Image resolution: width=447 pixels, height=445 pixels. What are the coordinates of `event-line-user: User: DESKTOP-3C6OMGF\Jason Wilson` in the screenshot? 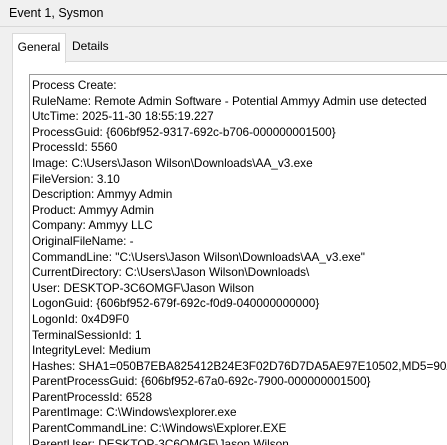 It's located at (143, 287).